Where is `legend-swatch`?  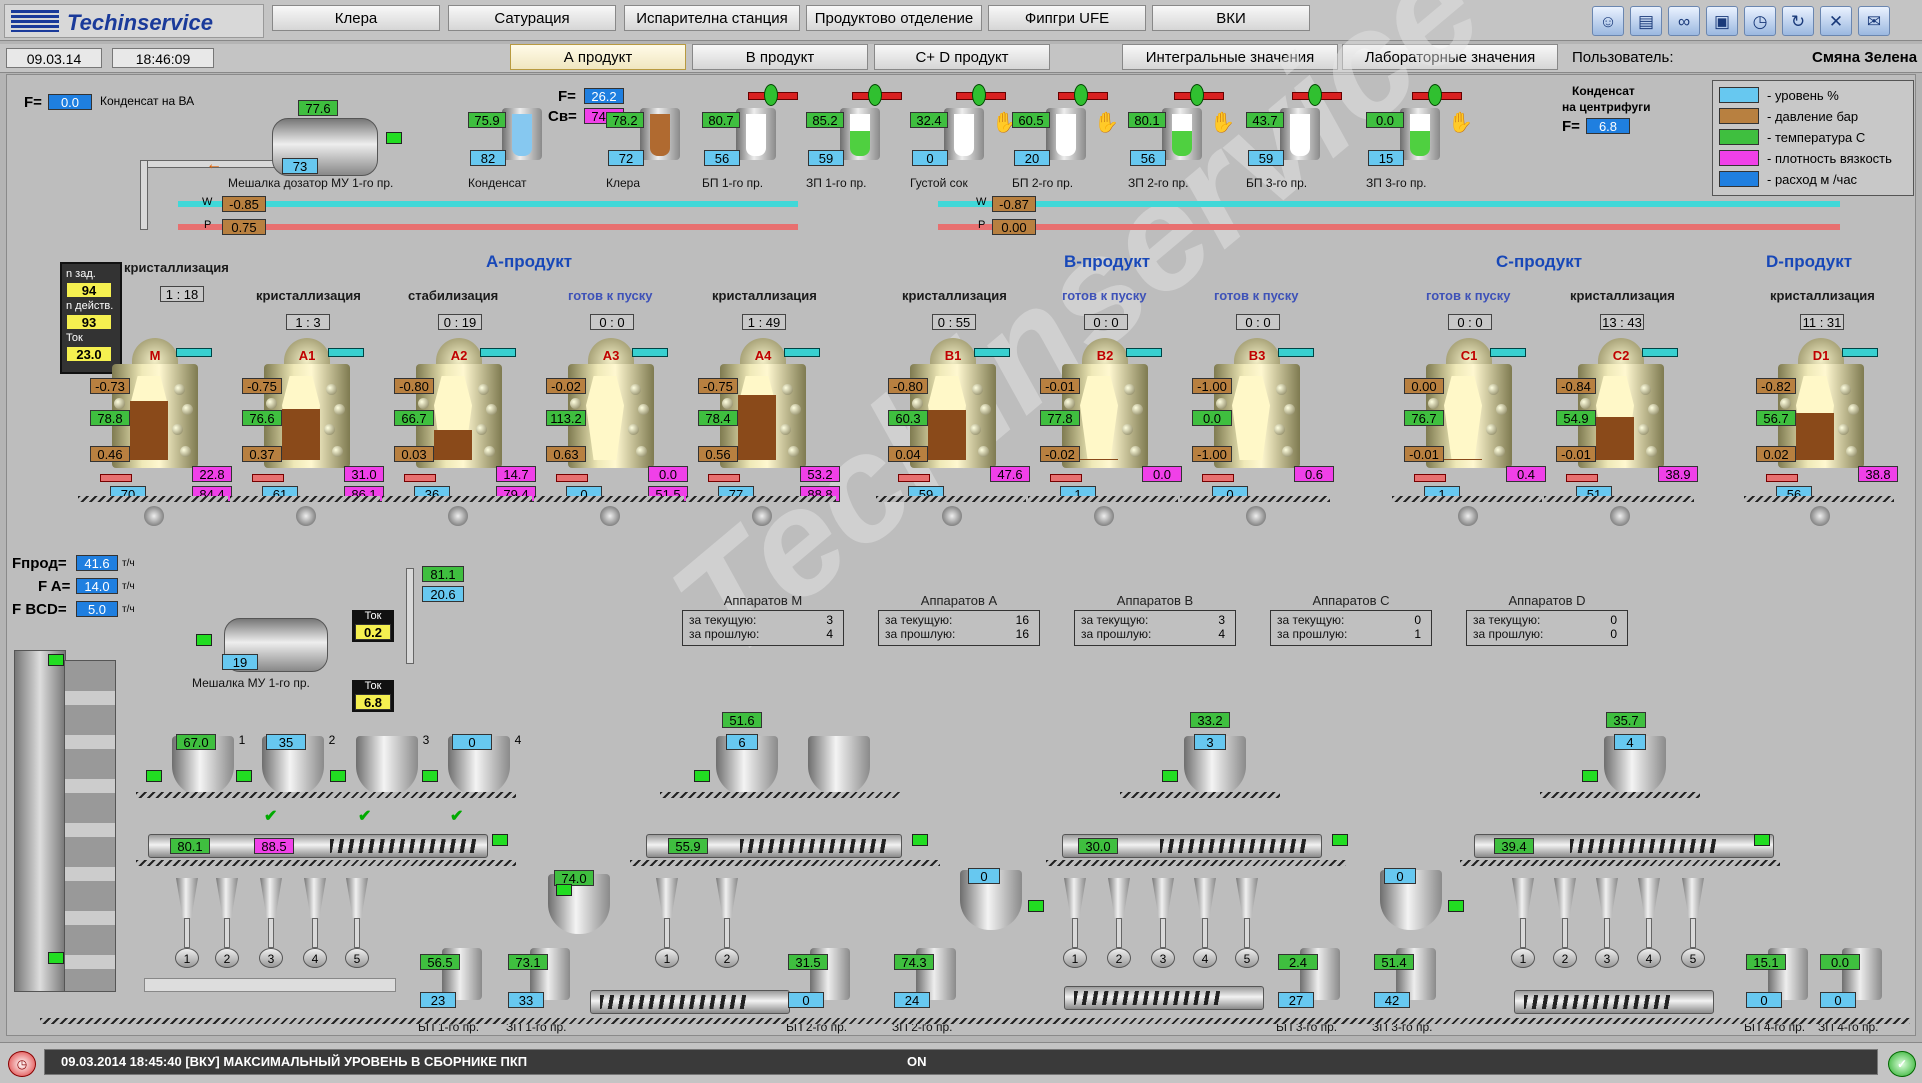 legend-swatch is located at coordinates (1739, 137).